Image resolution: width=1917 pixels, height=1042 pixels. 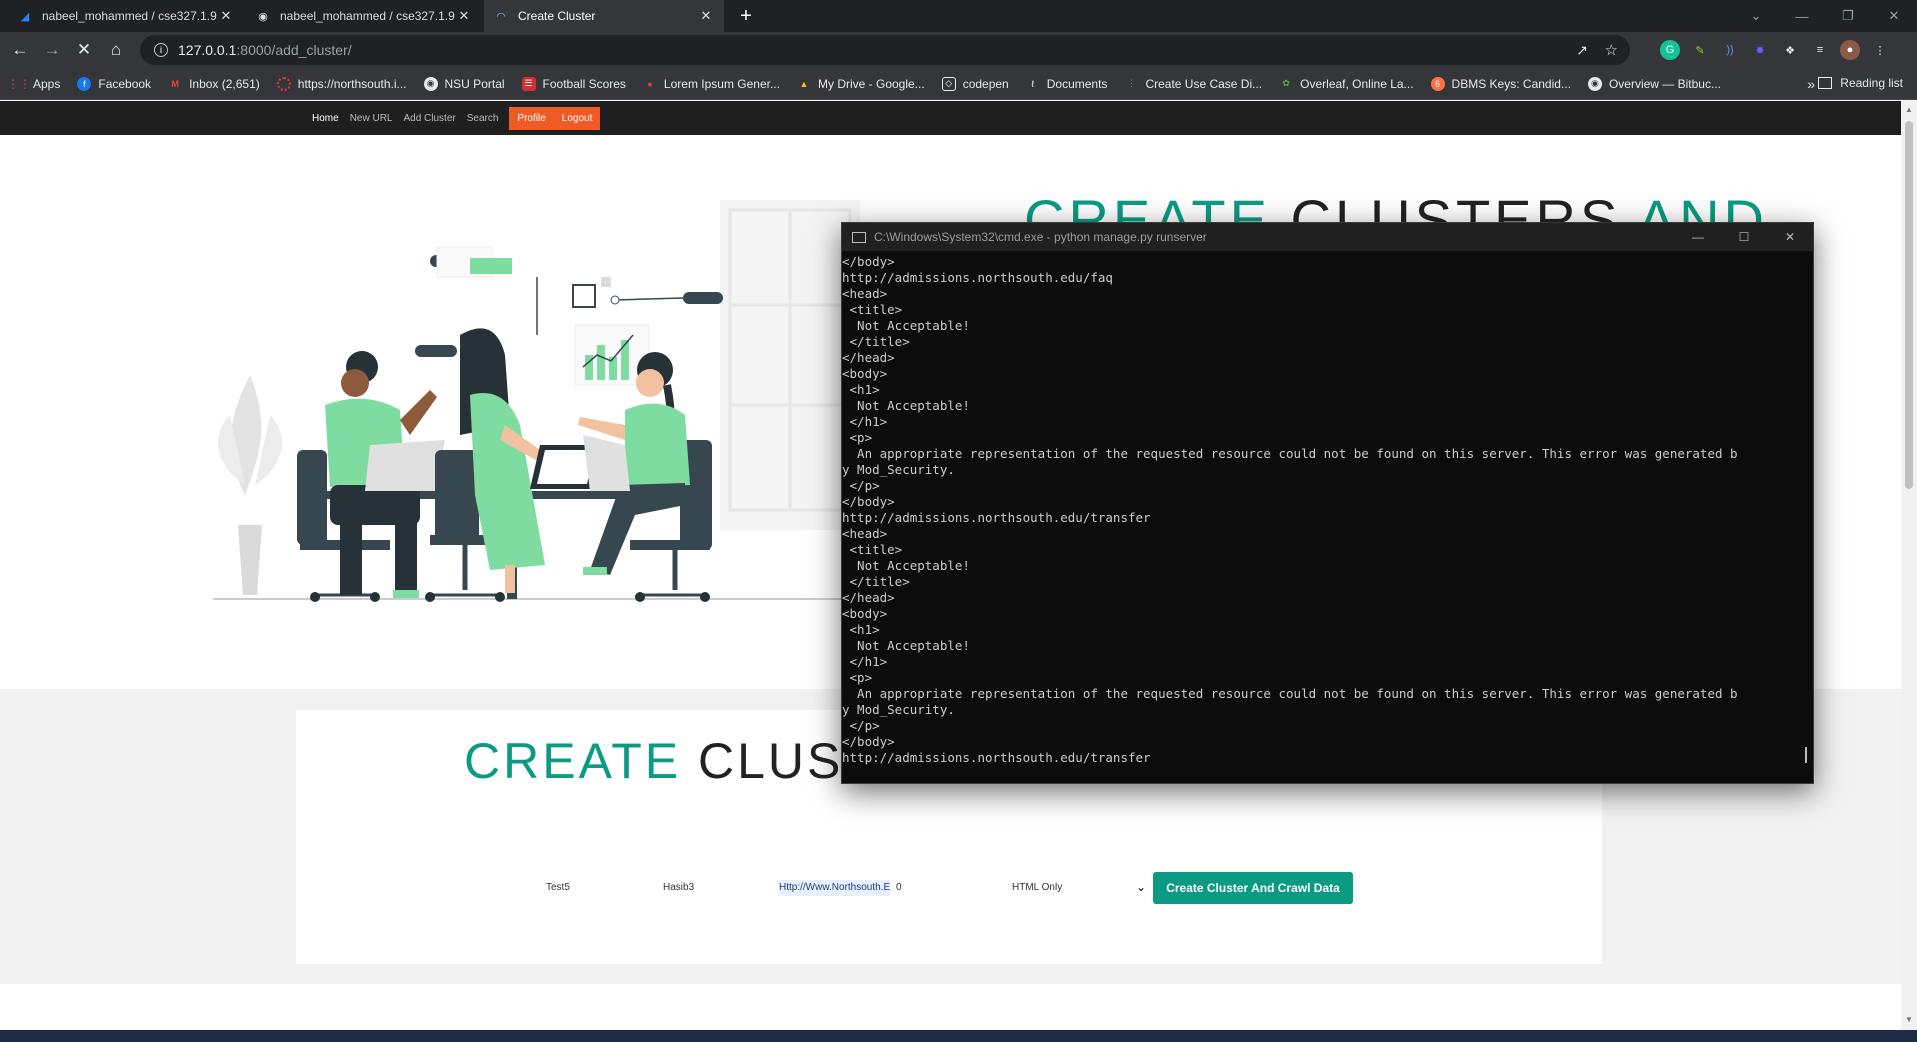 What do you see at coordinates (325, 118) in the screenshot?
I see `nav-home-link: Home` at bounding box center [325, 118].